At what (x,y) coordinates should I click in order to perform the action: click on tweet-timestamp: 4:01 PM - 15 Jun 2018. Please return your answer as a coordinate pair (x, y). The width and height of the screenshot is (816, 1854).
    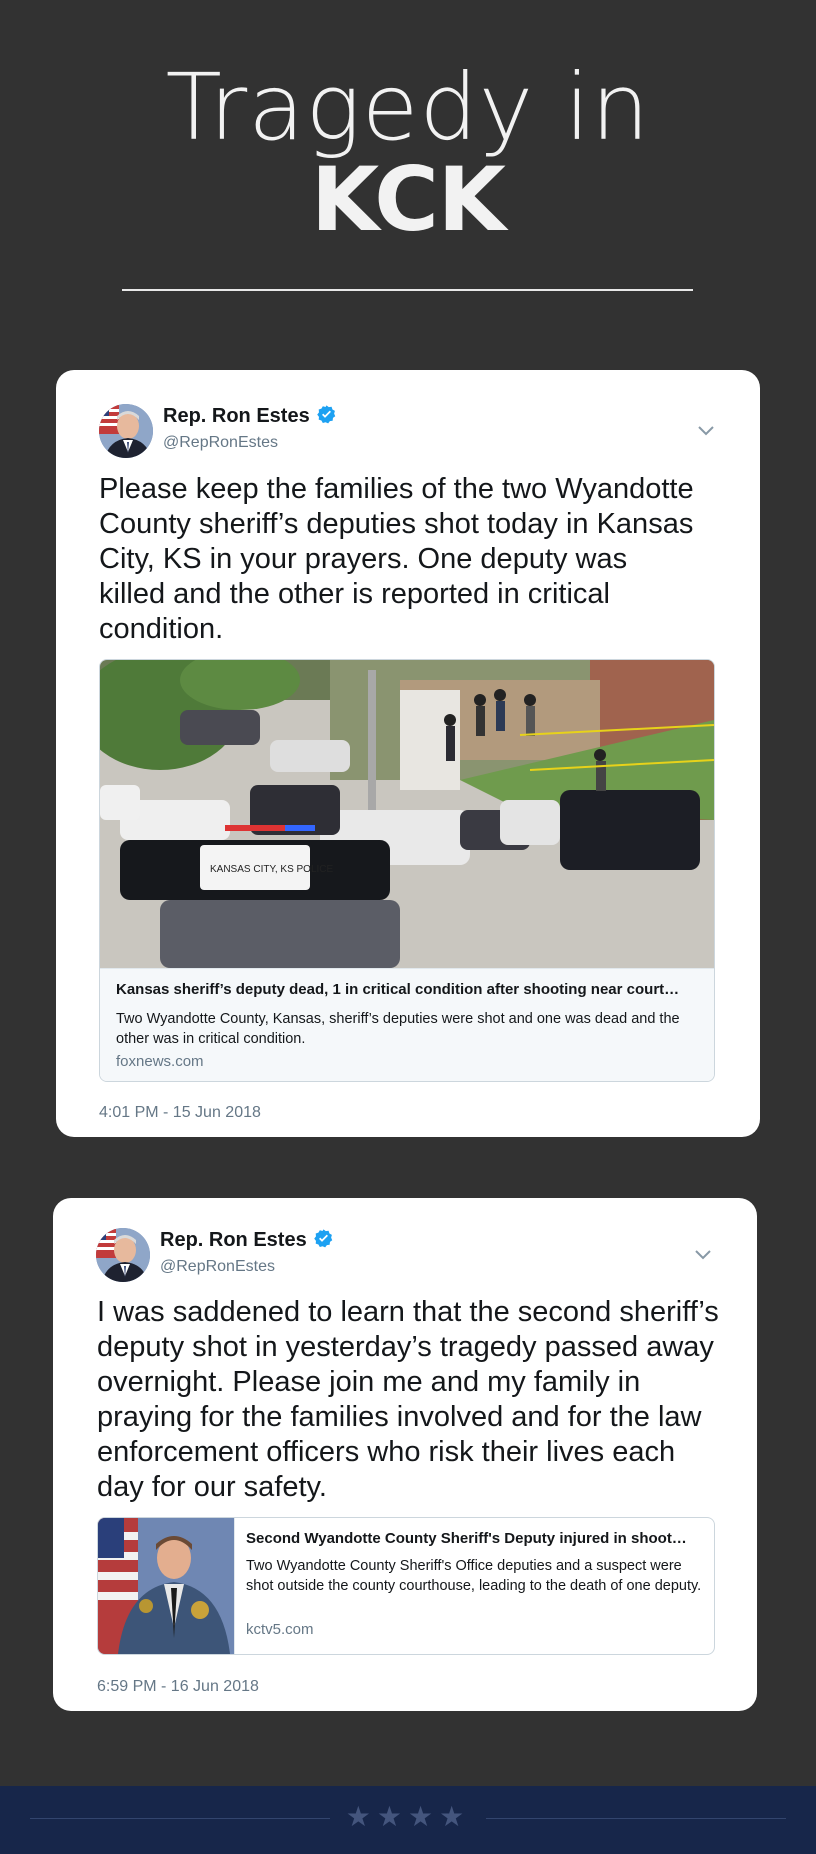
    Looking at the image, I should click on (180, 1113).